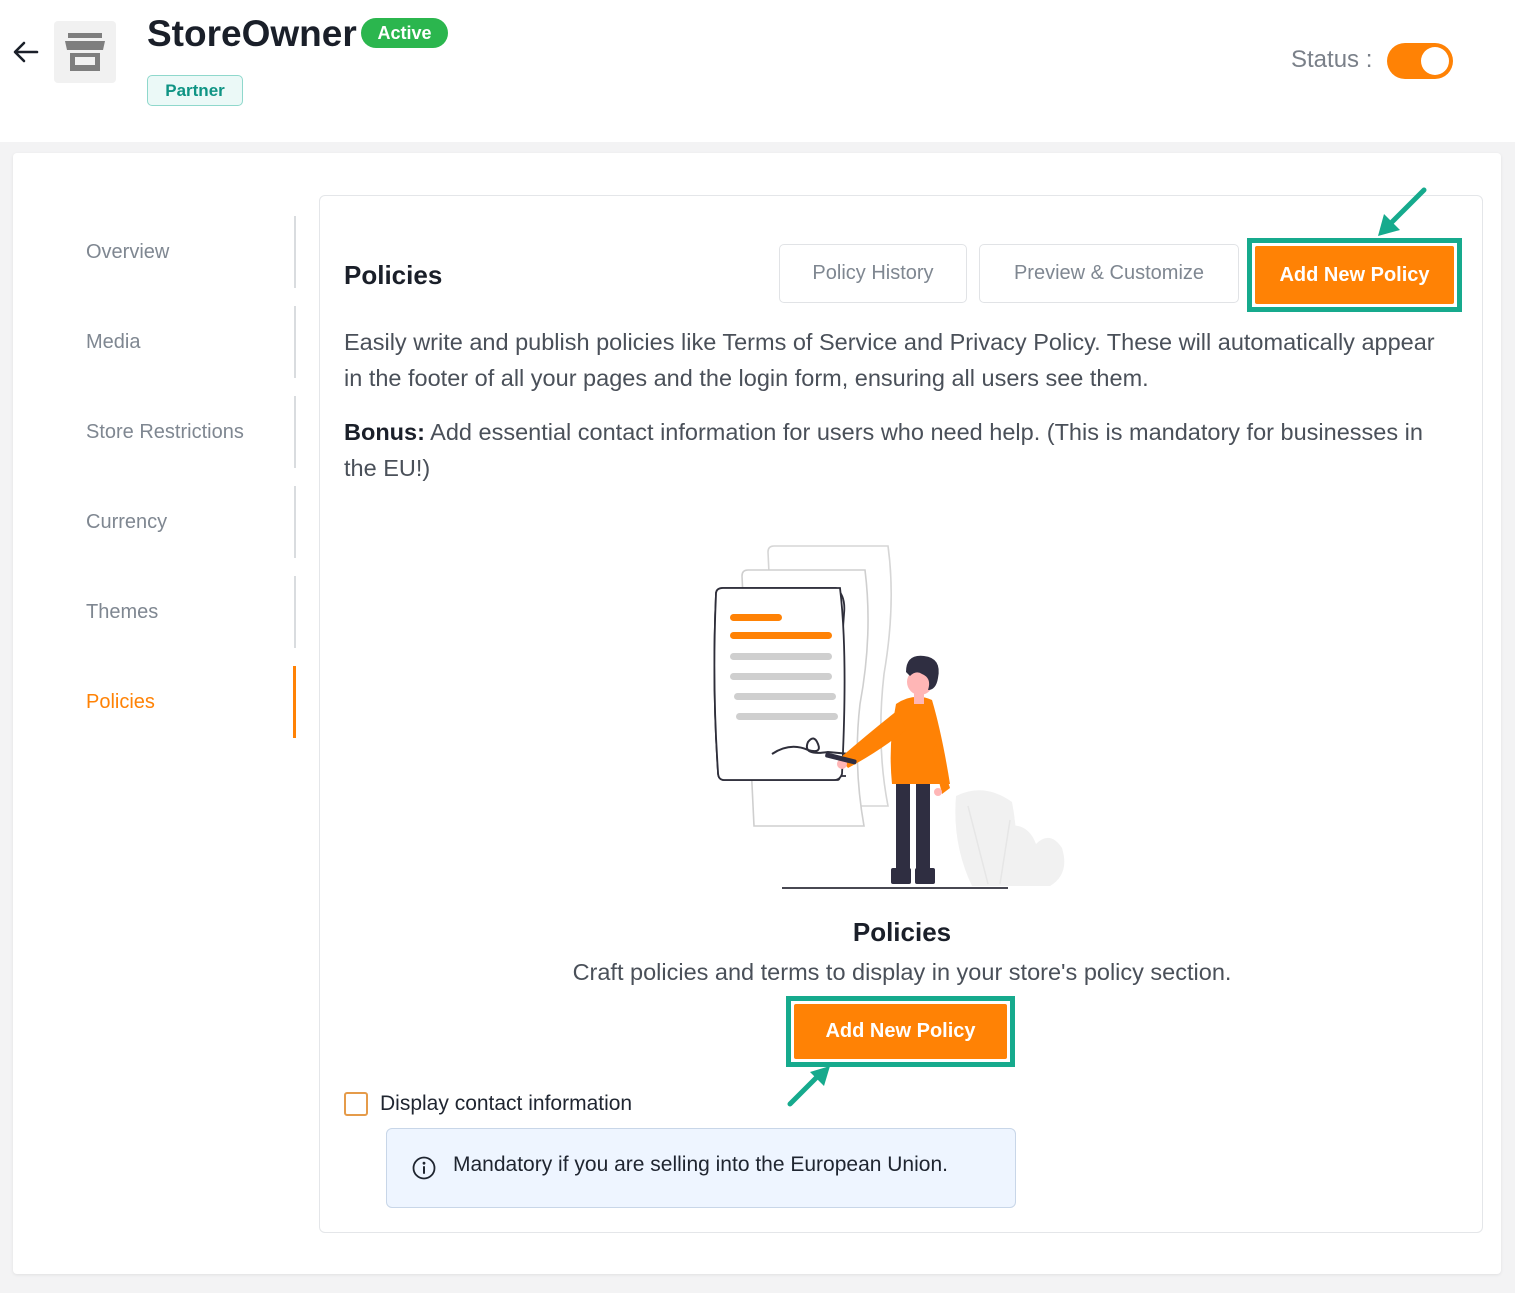  What do you see at coordinates (113, 341) in the screenshot?
I see `sidebar-item-label: Media` at bounding box center [113, 341].